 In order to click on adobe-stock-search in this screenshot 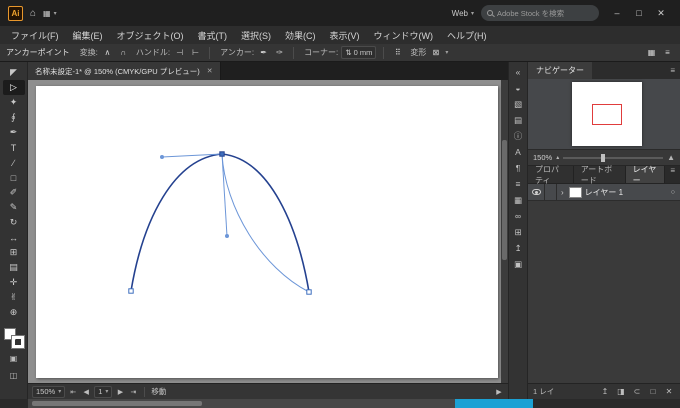, I will do `click(540, 13)`.